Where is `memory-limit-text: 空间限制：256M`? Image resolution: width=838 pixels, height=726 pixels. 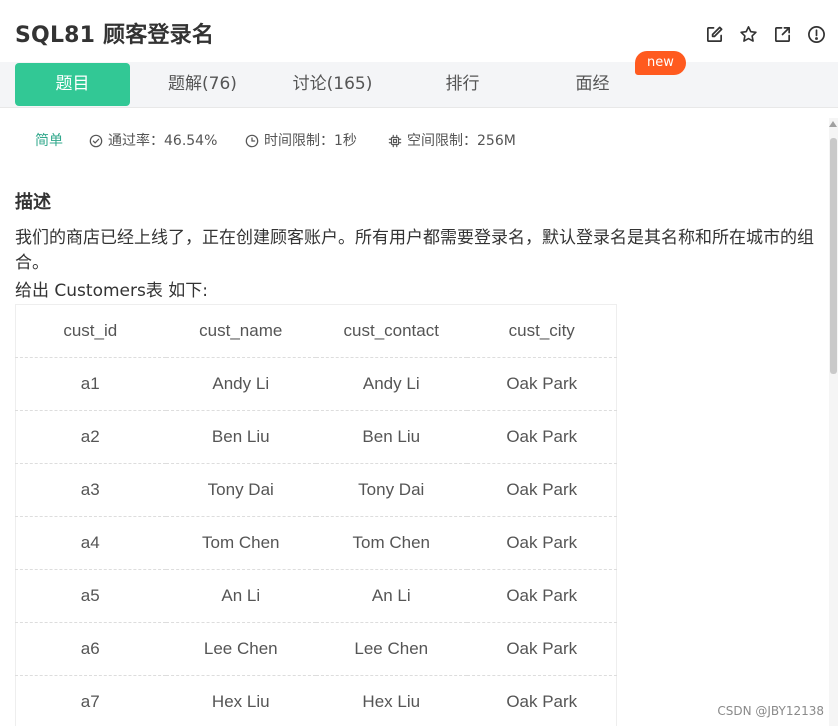
memory-limit-text: 空间限制：256M is located at coordinates (461, 141).